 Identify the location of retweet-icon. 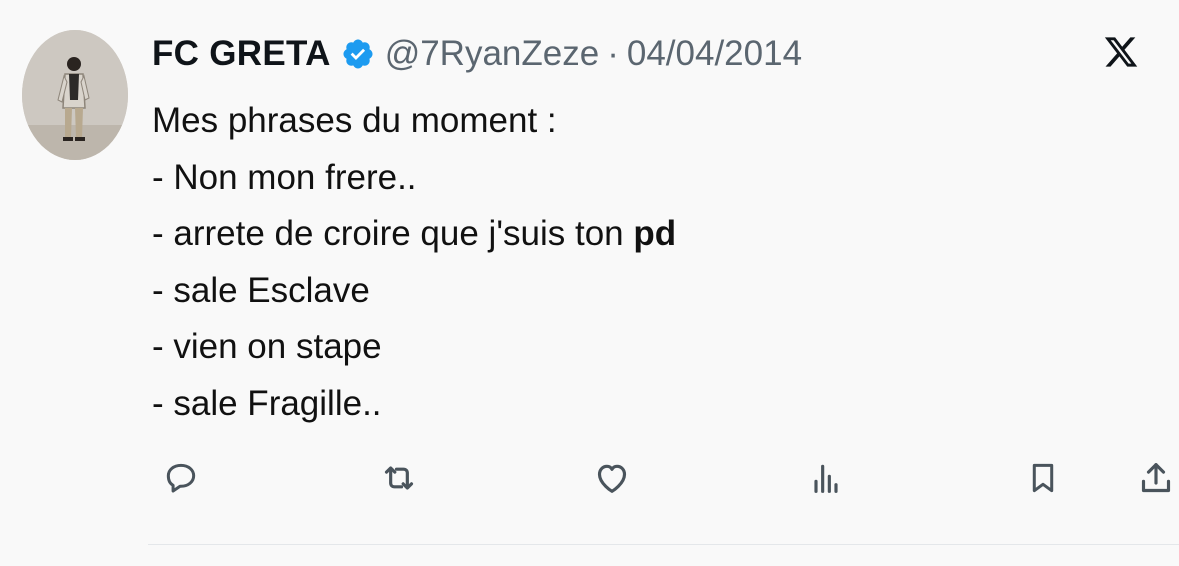
(399, 478).